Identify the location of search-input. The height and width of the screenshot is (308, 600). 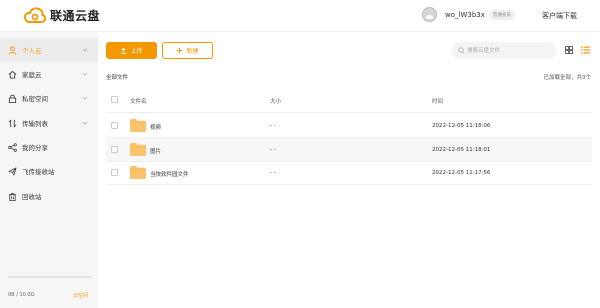
(504, 50).